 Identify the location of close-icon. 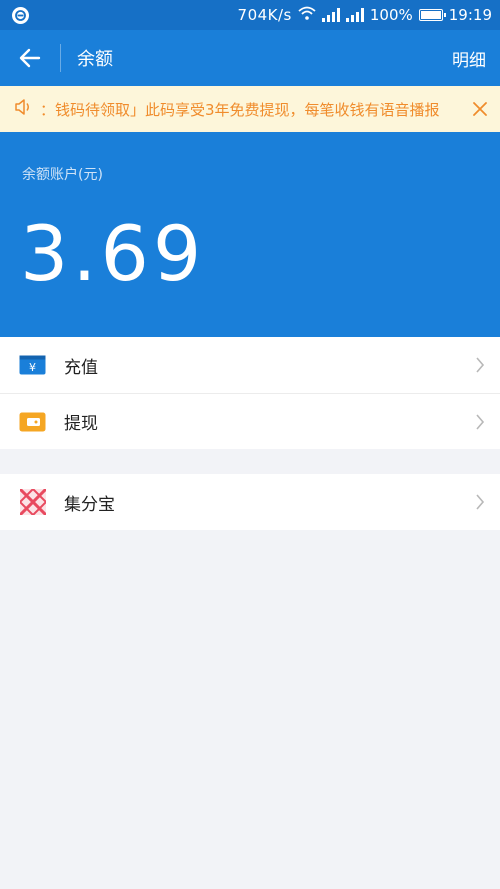
(480, 109).